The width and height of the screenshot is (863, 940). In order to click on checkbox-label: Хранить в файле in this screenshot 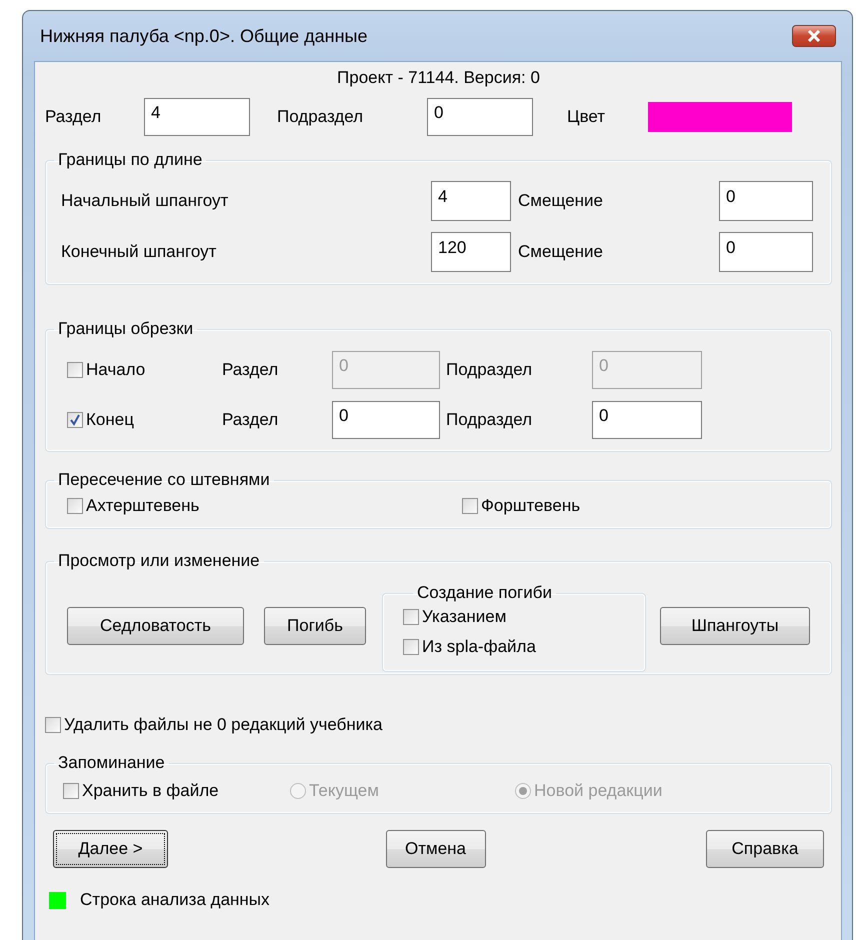, I will do `click(150, 791)`.